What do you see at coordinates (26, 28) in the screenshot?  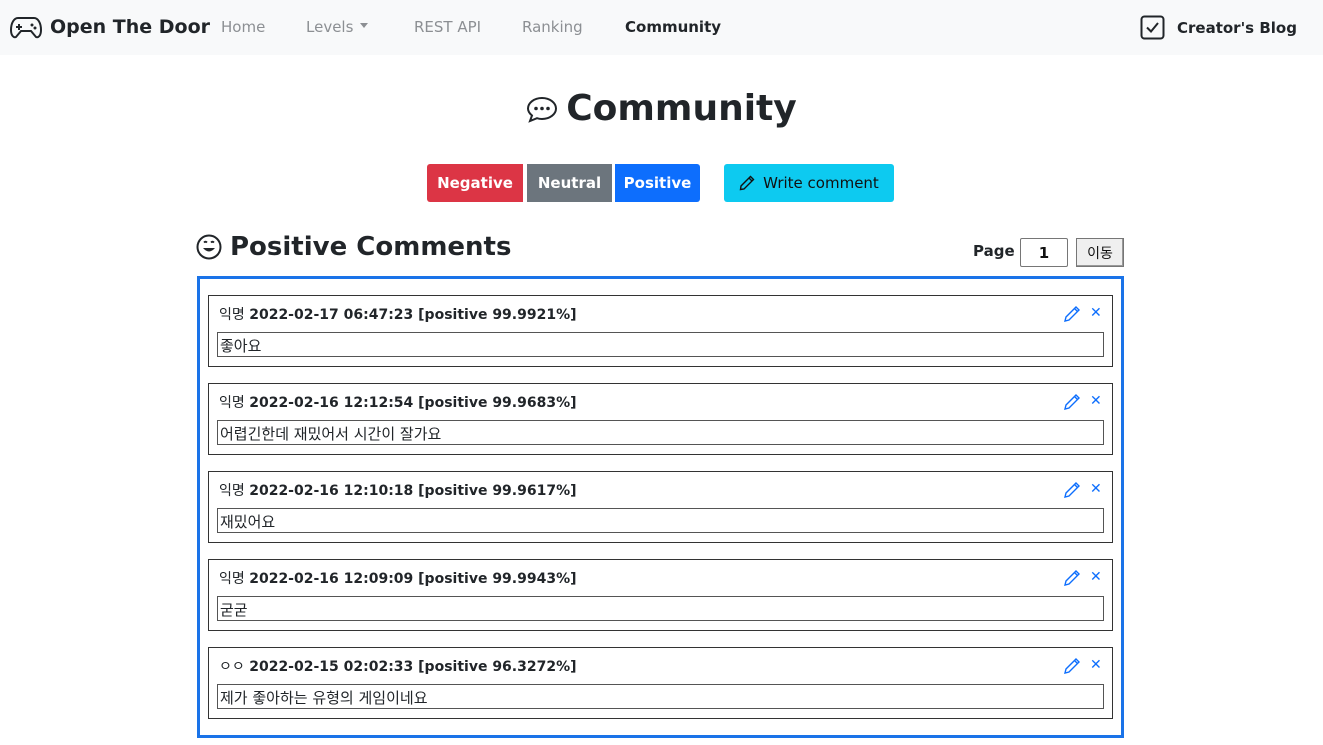 I see `gamepad-icon` at bounding box center [26, 28].